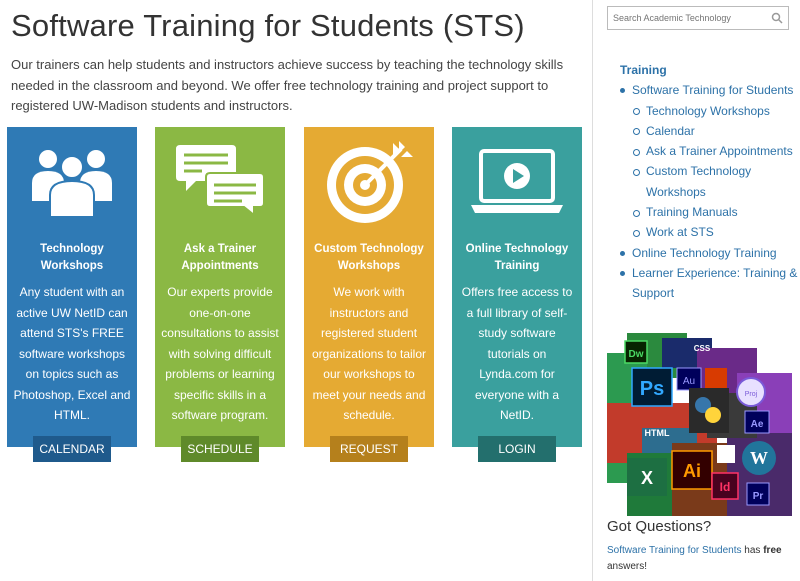 The image size is (800, 581). I want to click on got-questions-heading: Got Questions?, so click(659, 526).